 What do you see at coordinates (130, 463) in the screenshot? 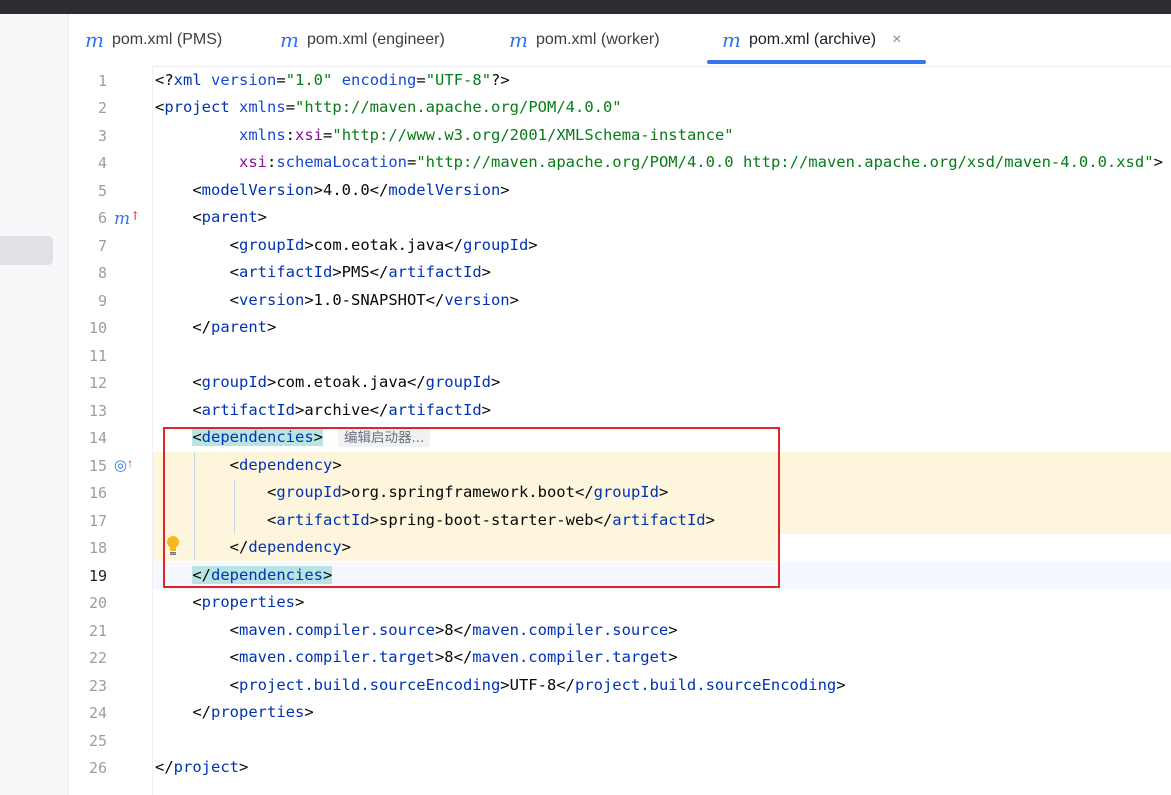
I see `arrow-up-icon: ↑` at bounding box center [130, 463].